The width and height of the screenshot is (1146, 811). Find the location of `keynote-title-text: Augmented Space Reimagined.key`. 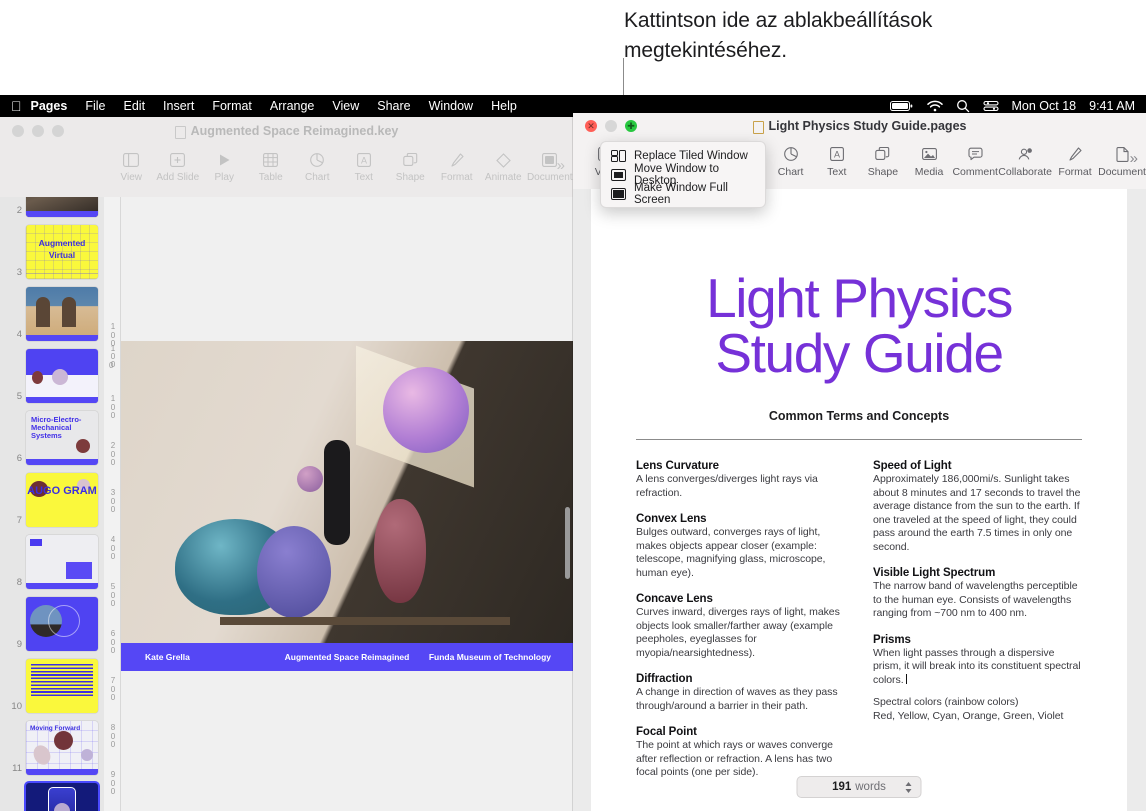

keynote-title-text: Augmented Space Reimagined.key is located at coordinates (294, 131).